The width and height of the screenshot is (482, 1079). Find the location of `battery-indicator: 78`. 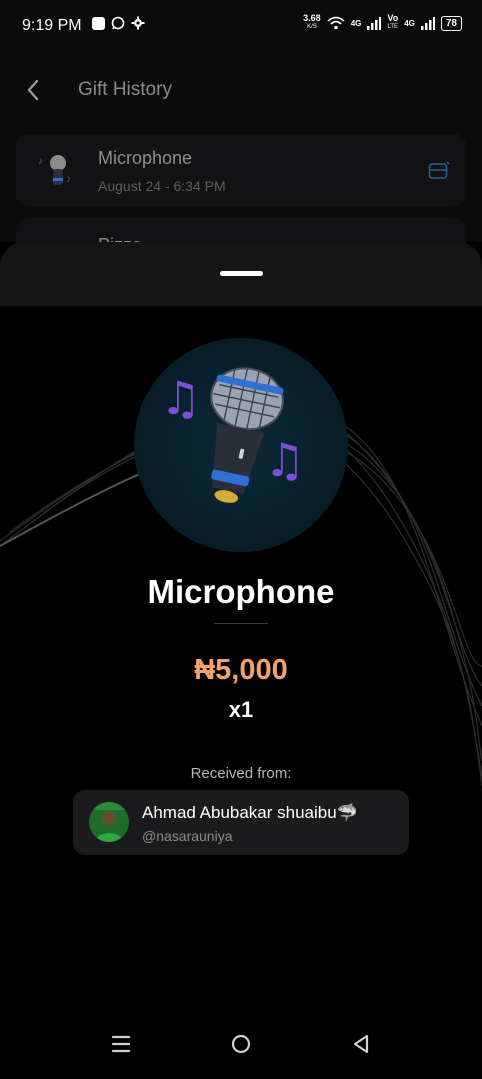

battery-indicator: 78 is located at coordinates (451, 23).